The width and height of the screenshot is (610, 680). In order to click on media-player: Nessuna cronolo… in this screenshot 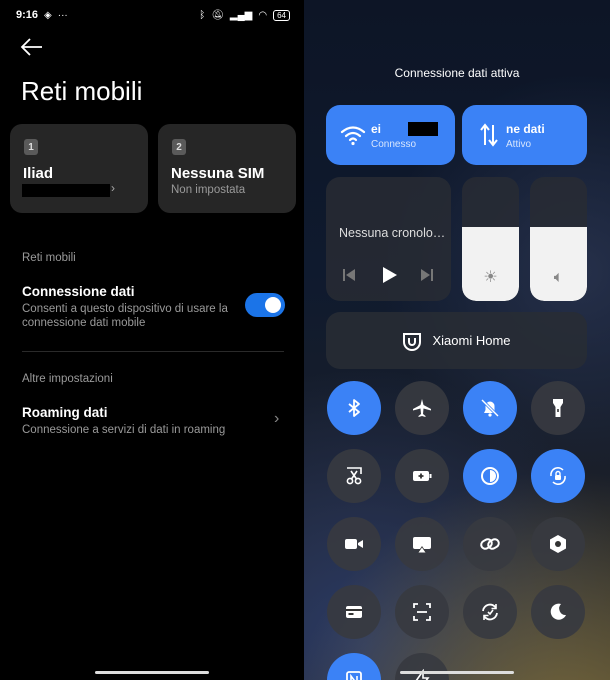, I will do `click(388, 239)`.